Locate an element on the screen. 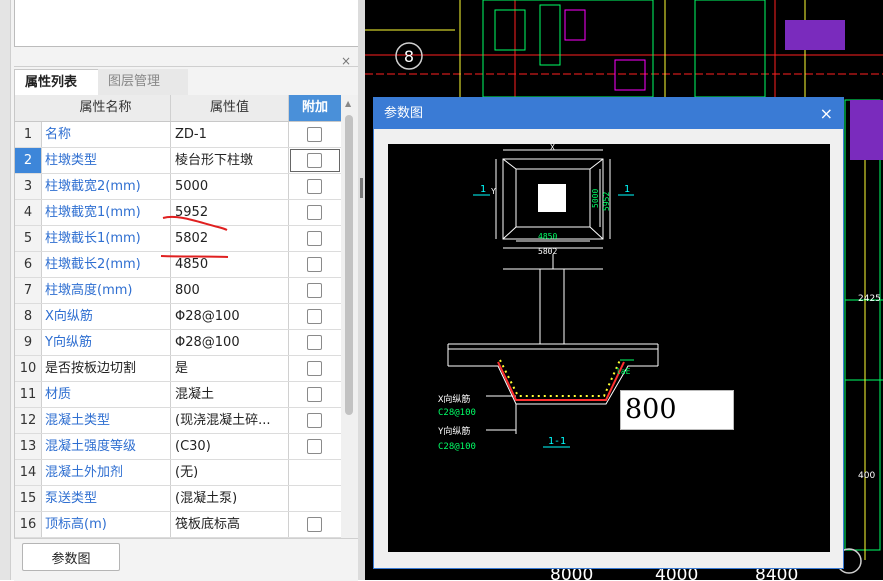  property-value: 5802 is located at coordinates (230, 238).